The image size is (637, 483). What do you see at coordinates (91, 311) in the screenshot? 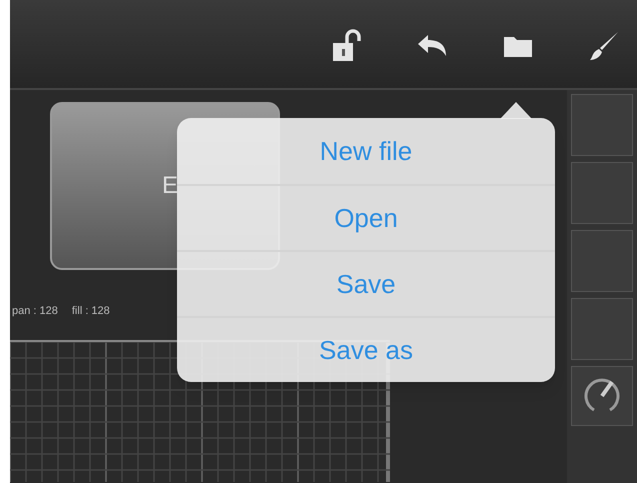
I see `readout-text: fill : 128` at bounding box center [91, 311].